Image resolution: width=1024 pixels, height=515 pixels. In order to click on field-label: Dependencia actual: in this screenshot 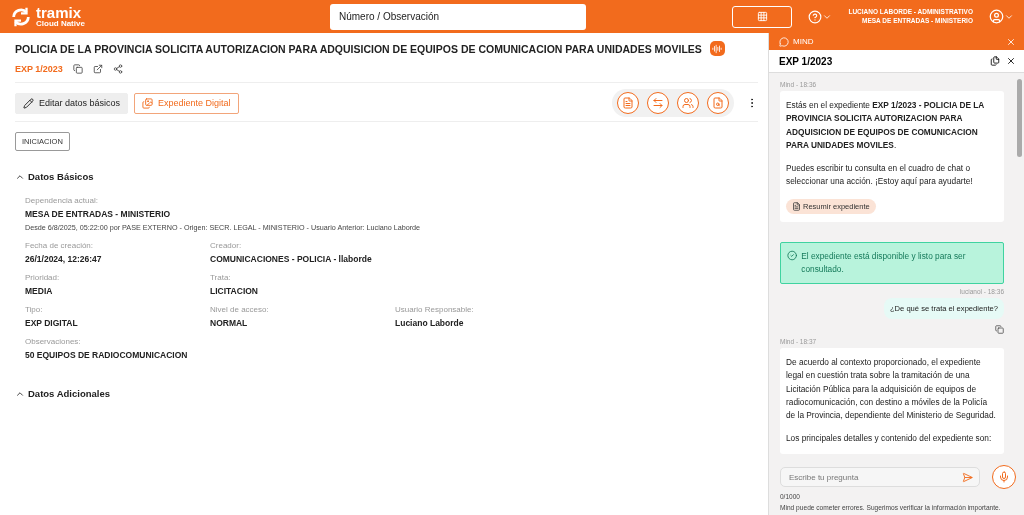, I will do `click(62, 200)`.